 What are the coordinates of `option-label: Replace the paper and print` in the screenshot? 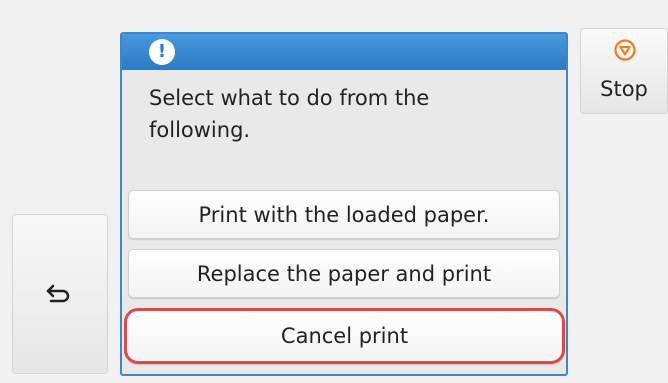 It's located at (344, 273).